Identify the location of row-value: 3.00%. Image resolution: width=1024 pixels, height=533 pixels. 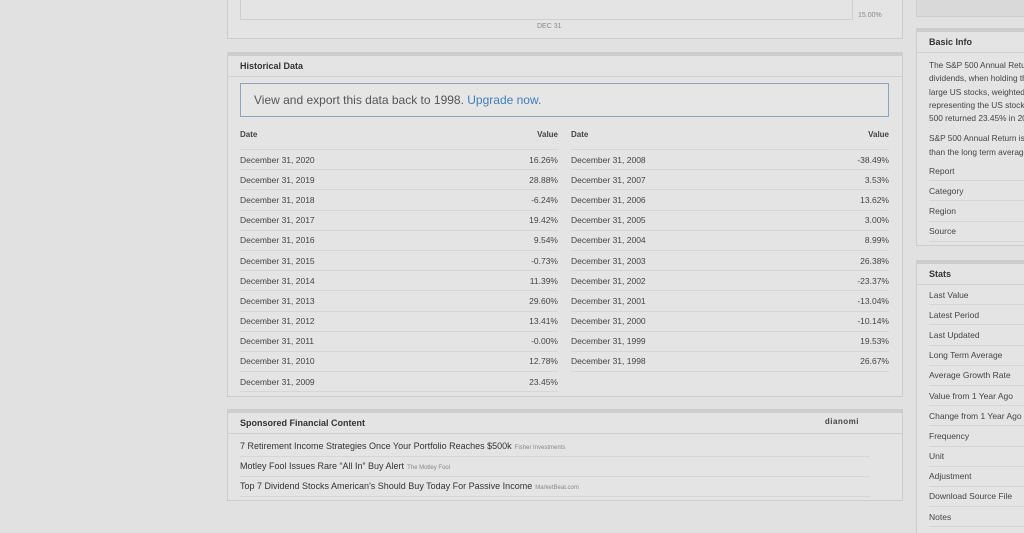
(876, 220).